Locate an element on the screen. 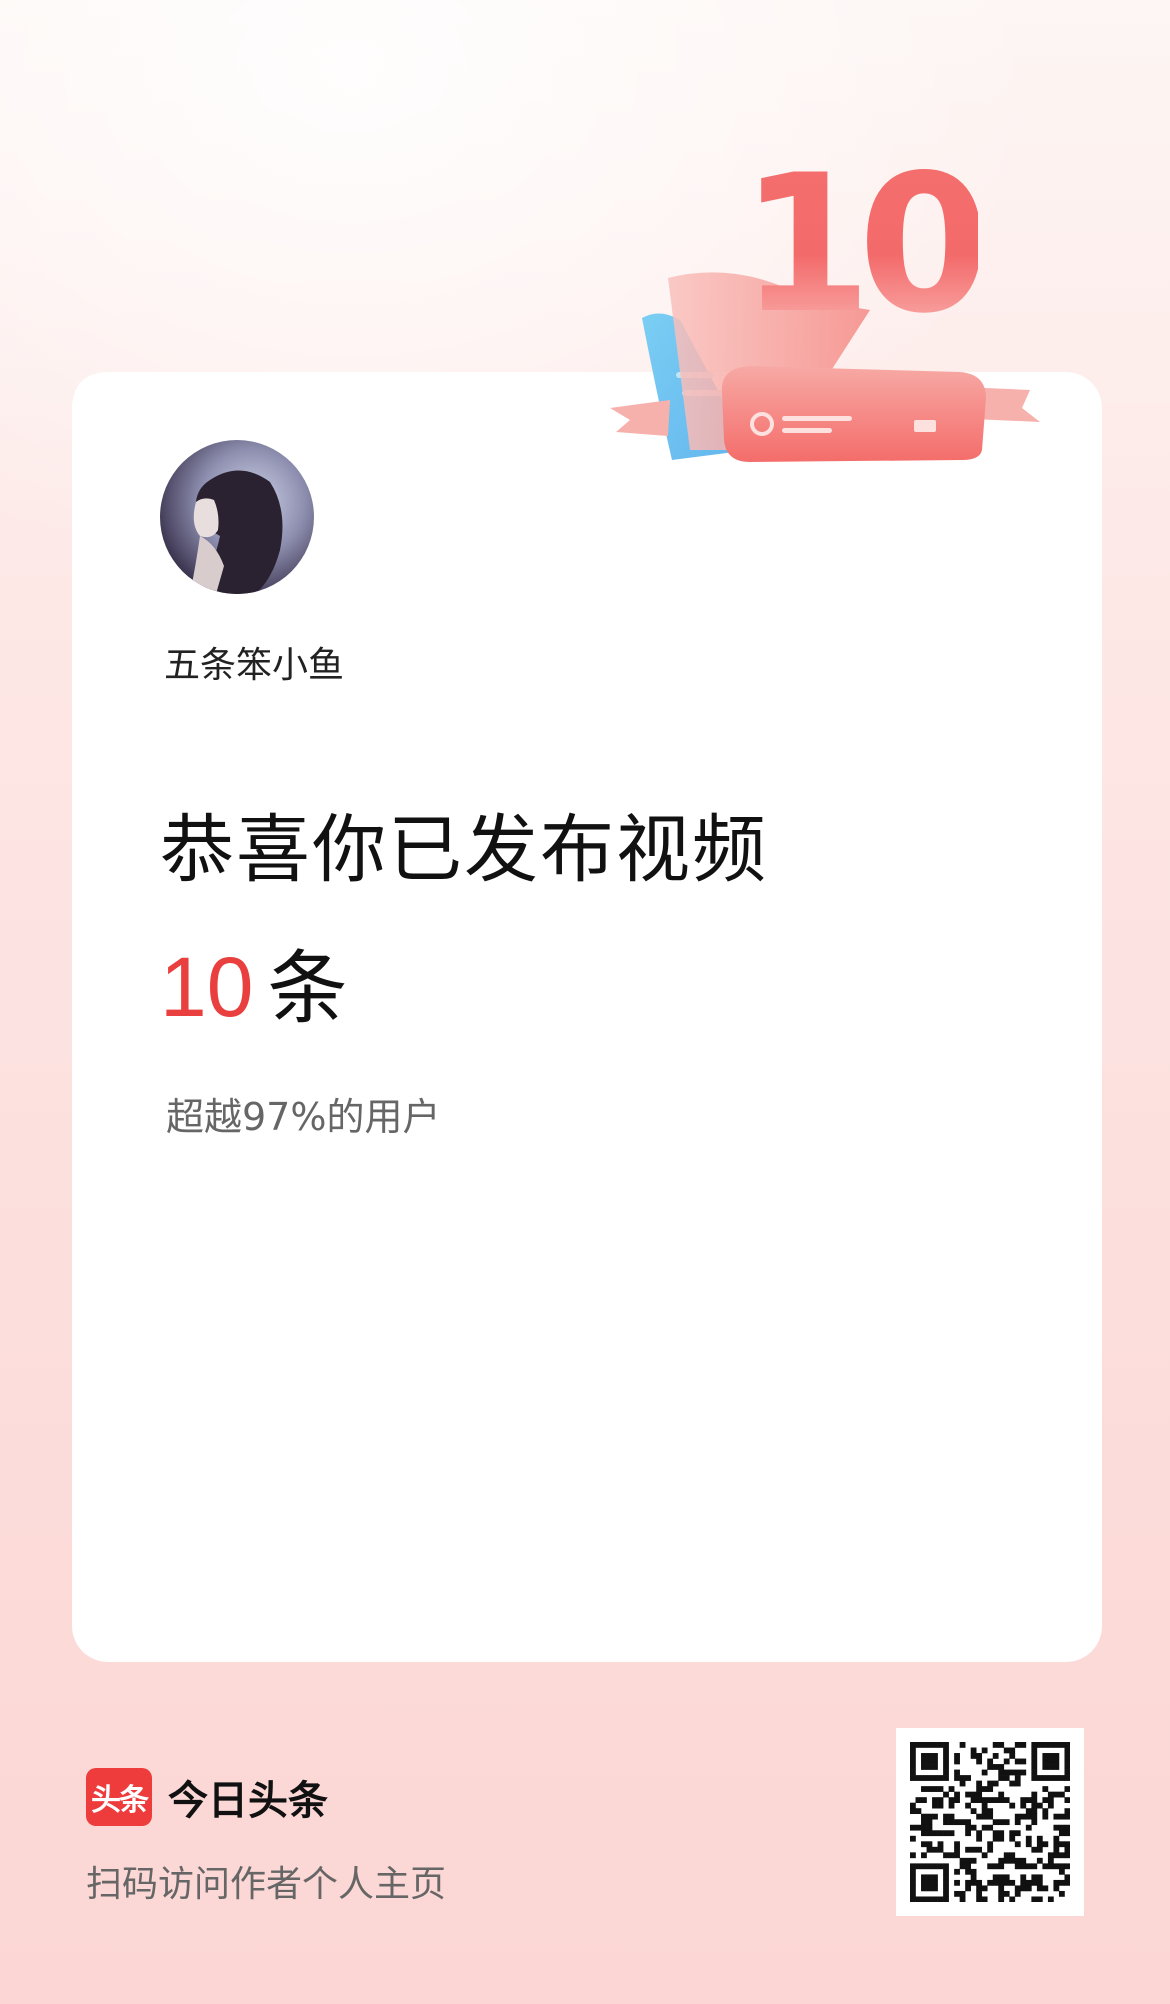 The image size is (1170, 2004). milestone-number: 10 is located at coordinates (864, 244).